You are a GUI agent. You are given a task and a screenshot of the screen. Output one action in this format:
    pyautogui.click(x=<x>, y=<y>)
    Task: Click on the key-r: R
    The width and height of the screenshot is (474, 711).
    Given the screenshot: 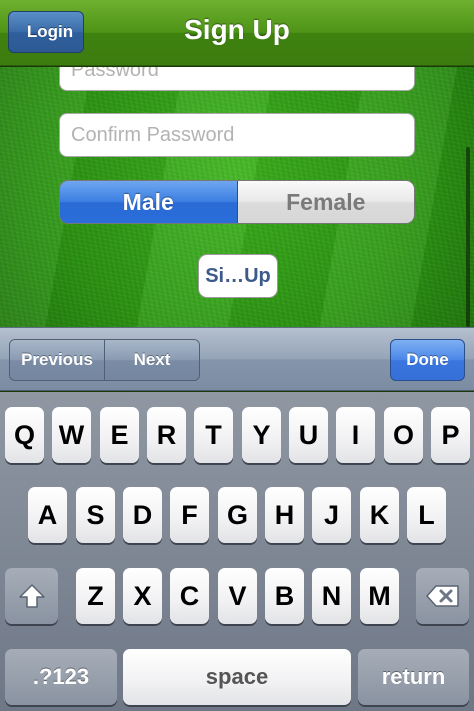 What is the action you would take?
    pyautogui.click(x=166, y=435)
    